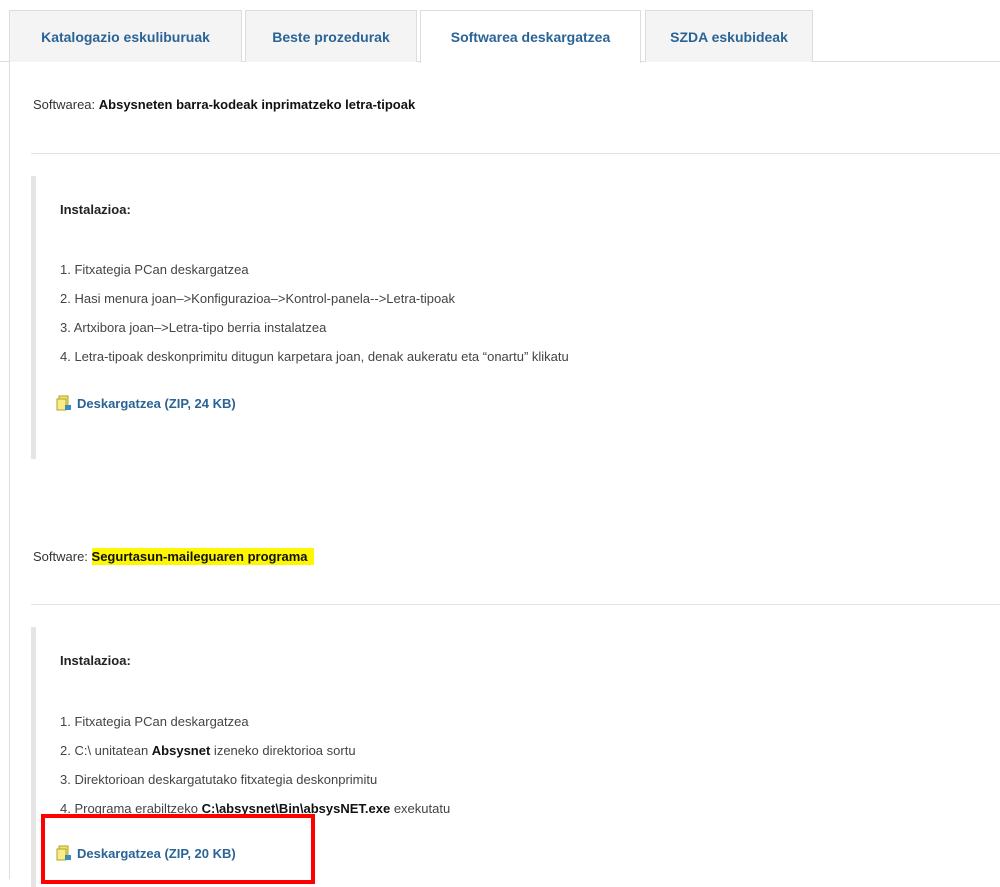 The height and width of the screenshot is (887, 1000). I want to click on tab-beste-prozedurak: Beste prozedurak, so click(331, 36).